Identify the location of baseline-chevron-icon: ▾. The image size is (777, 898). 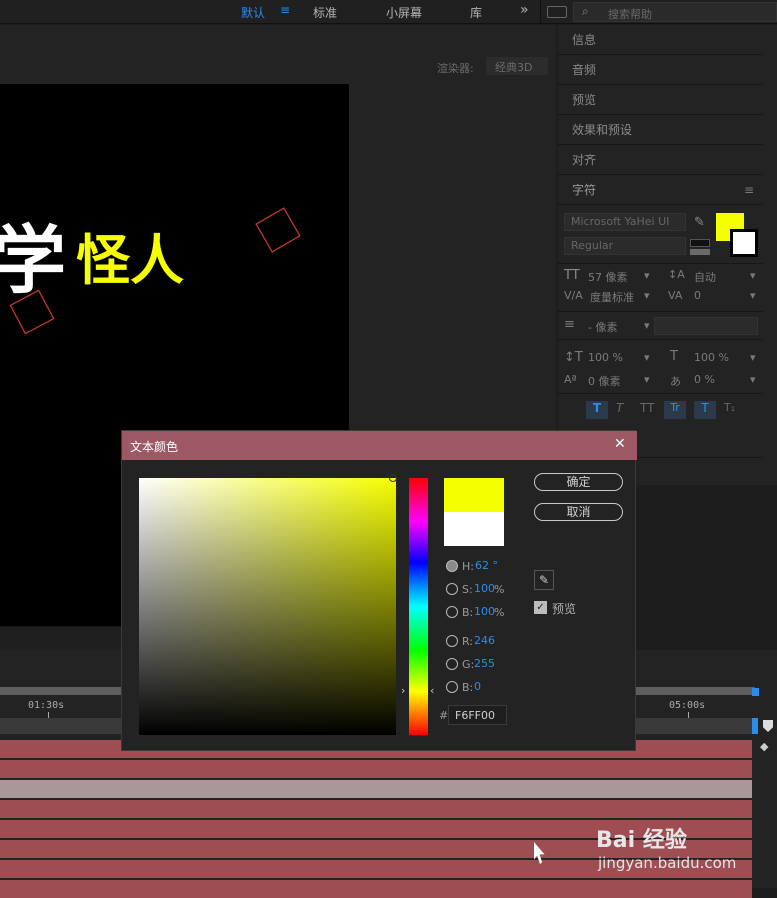
(647, 379).